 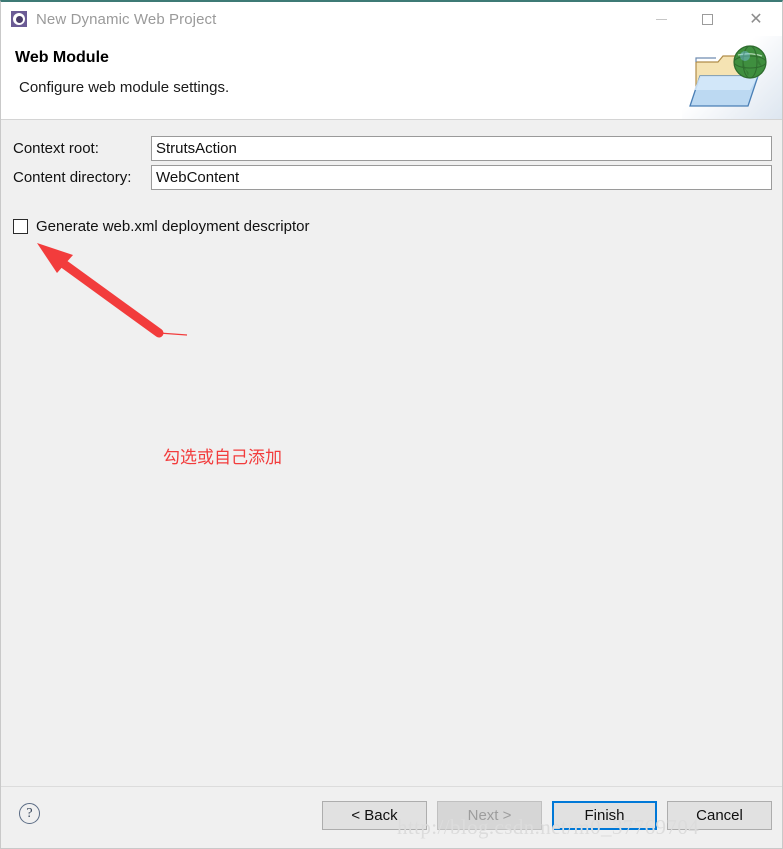 What do you see at coordinates (707, 19) in the screenshot?
I see `maximize-icon` at bounding box center [707, 19].